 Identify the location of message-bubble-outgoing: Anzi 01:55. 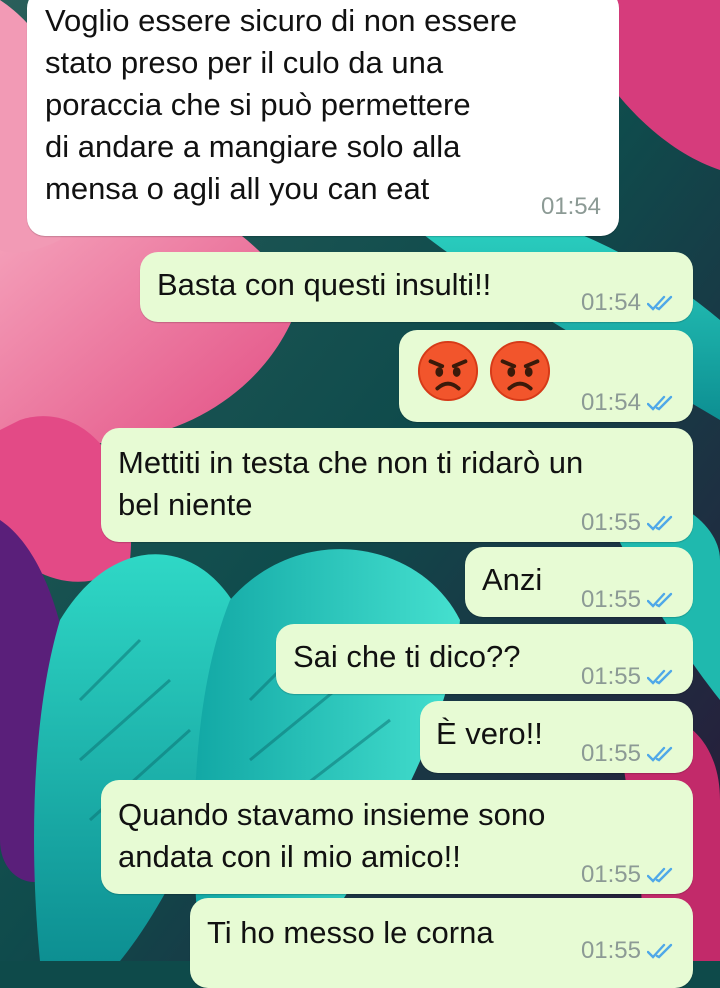
(579, 582).